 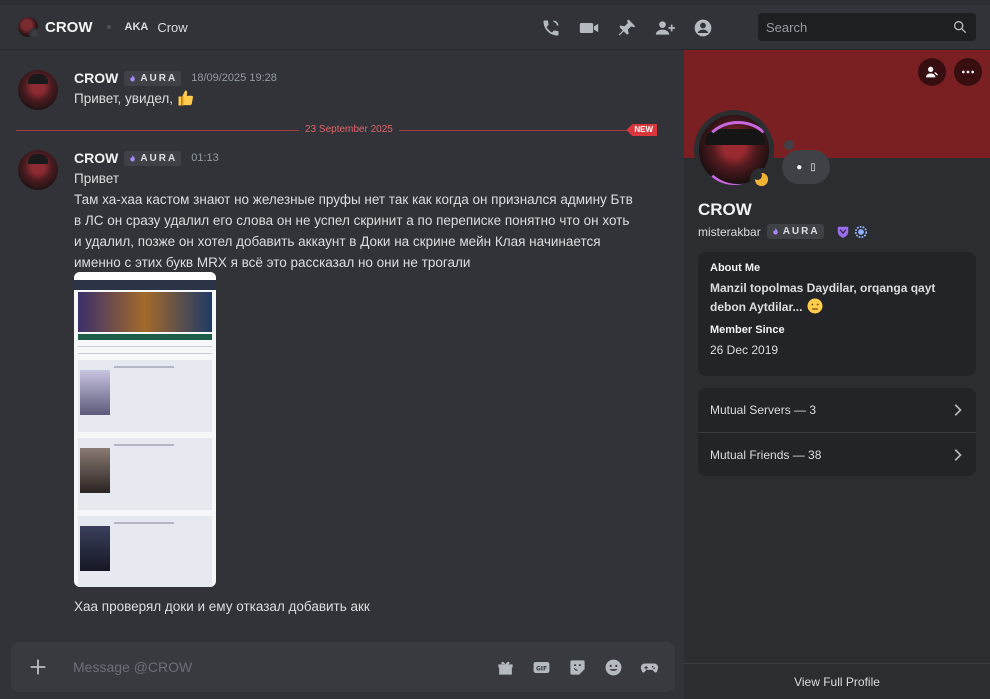 I want to click on sticker-button, so click(x=577, y=667).